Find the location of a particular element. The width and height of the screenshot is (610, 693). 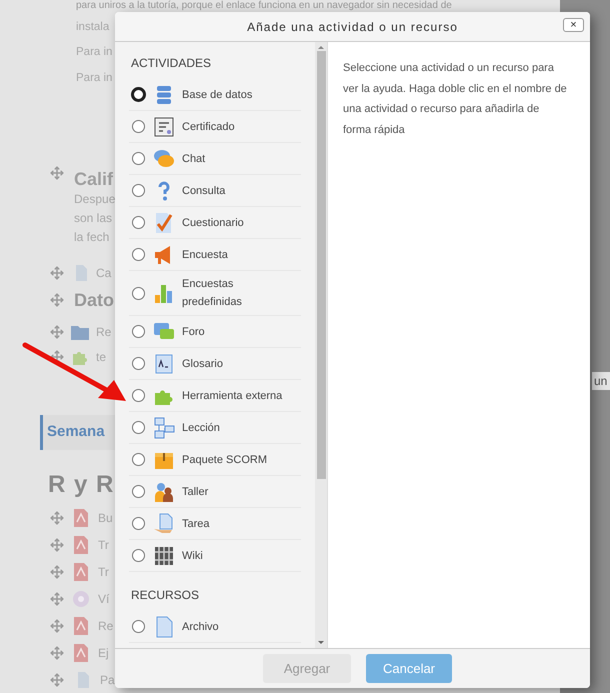

dialog-title: Añade una actividad o un recurso is located at coordinates (352, 27).